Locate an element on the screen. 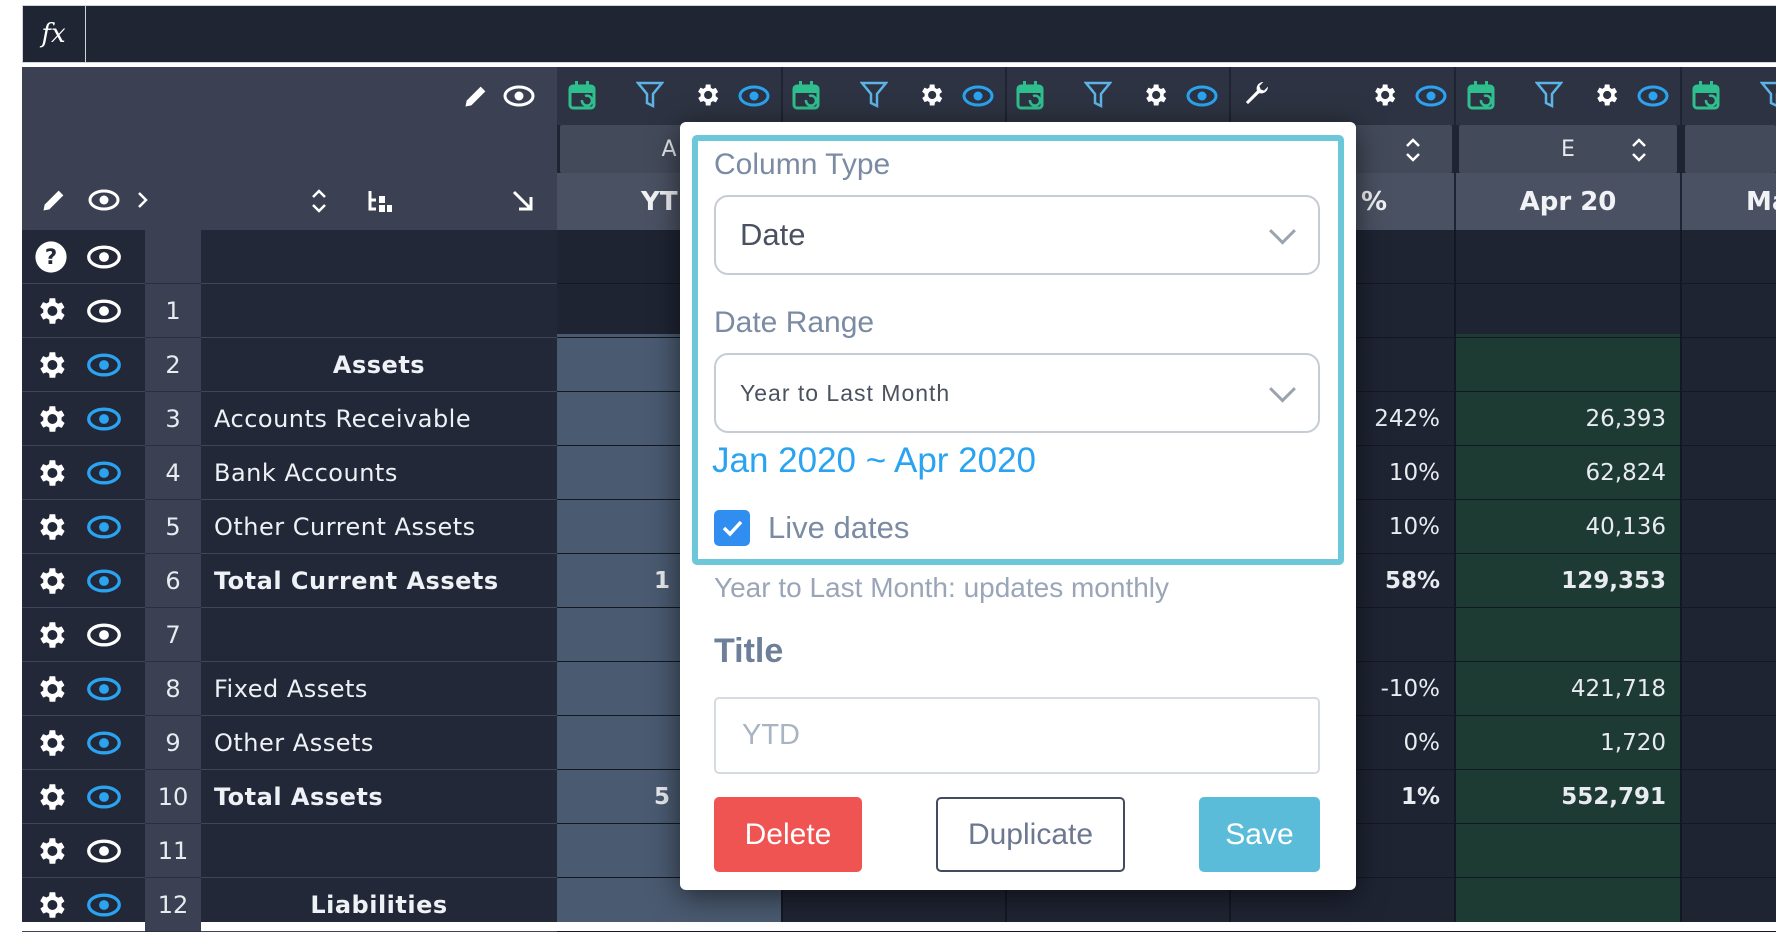 The width and height of the screenshot is (1776, 932). column-type-select: Date is located at coordinates (1017, 235).